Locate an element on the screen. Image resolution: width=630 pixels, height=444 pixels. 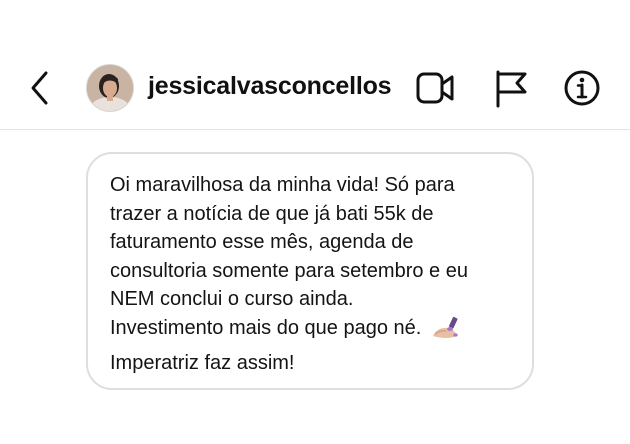
chevron-left-icon is located at coordinates (39, 88).